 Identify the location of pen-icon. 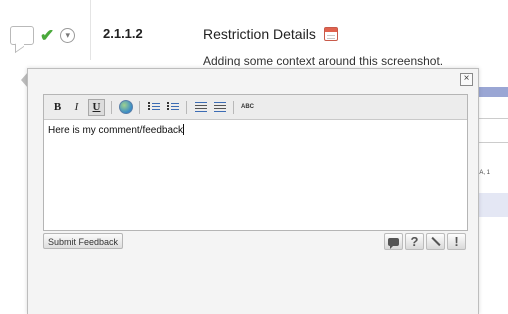
(435, 241).